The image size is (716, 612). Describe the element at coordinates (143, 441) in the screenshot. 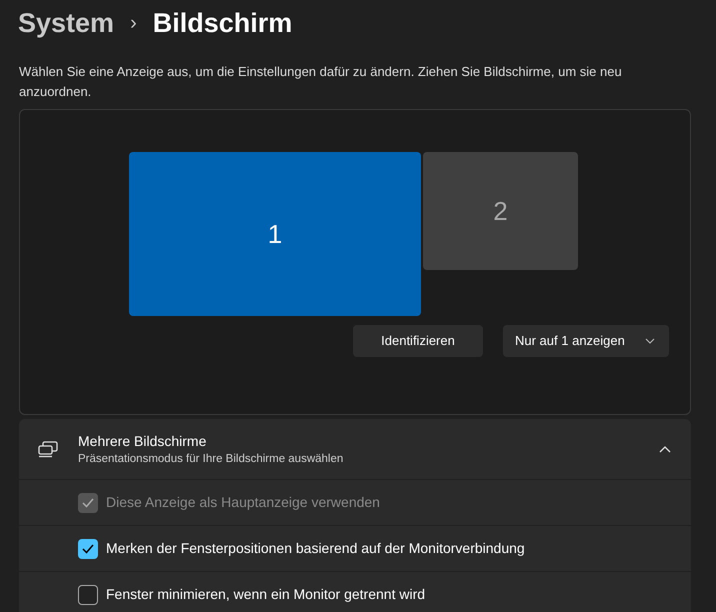

I see `section-title: Mehrere Bildschirme` at that location.